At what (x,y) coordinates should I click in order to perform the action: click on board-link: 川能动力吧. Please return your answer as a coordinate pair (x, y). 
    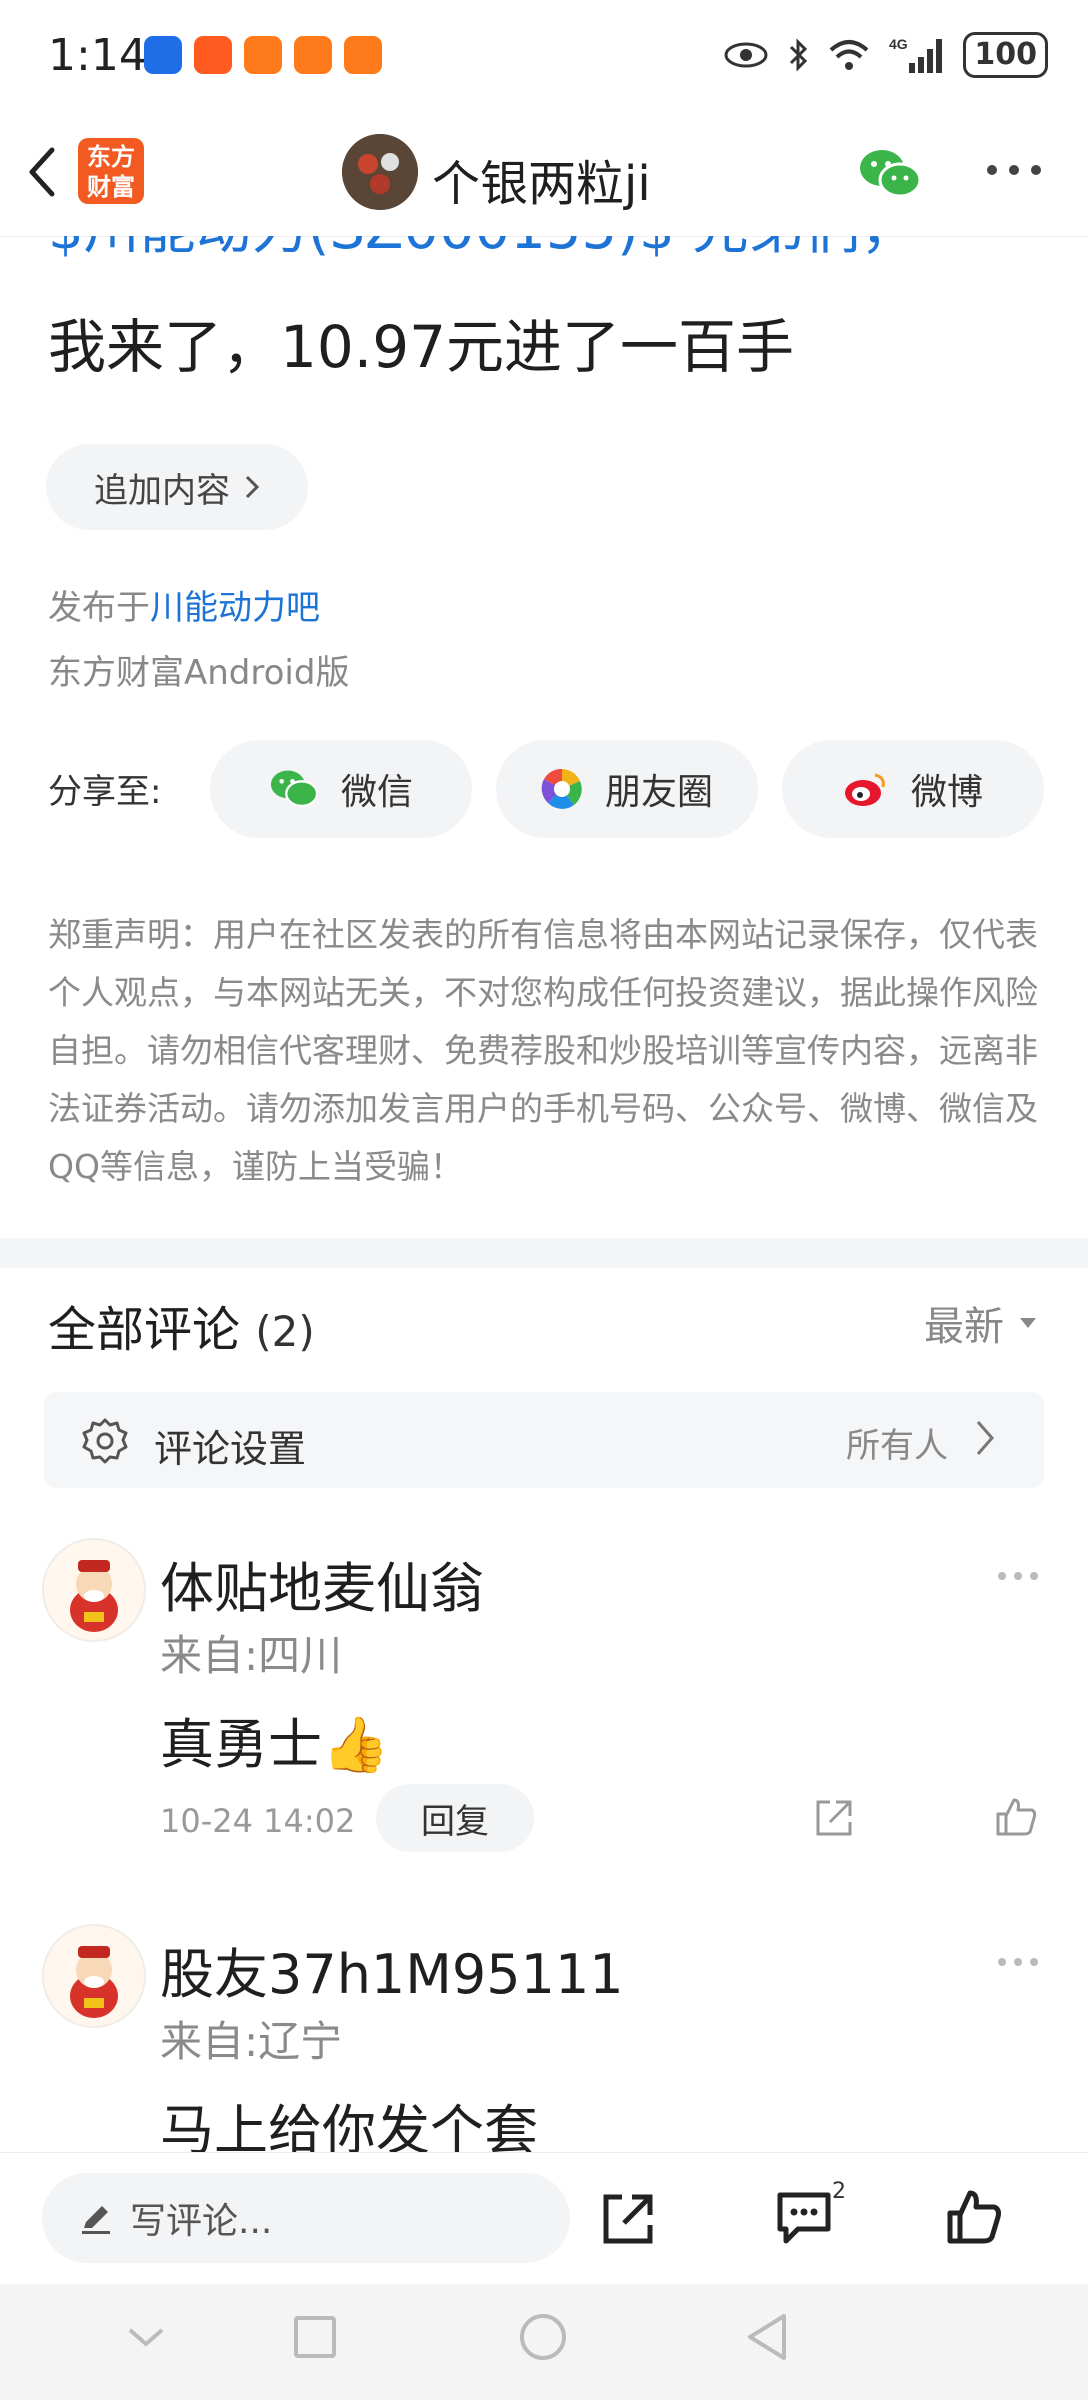
    Looking at the image, I should click on (235, 608).